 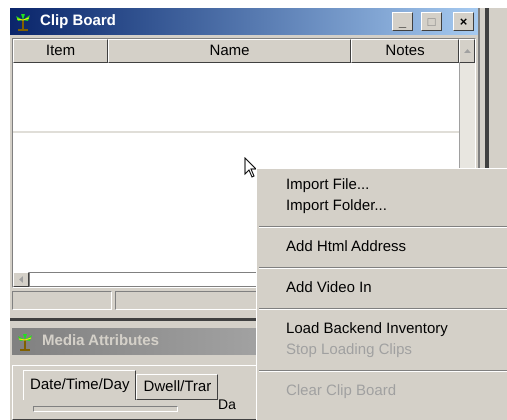 I want to click on column-header: Name, so click(x=229, y=51).